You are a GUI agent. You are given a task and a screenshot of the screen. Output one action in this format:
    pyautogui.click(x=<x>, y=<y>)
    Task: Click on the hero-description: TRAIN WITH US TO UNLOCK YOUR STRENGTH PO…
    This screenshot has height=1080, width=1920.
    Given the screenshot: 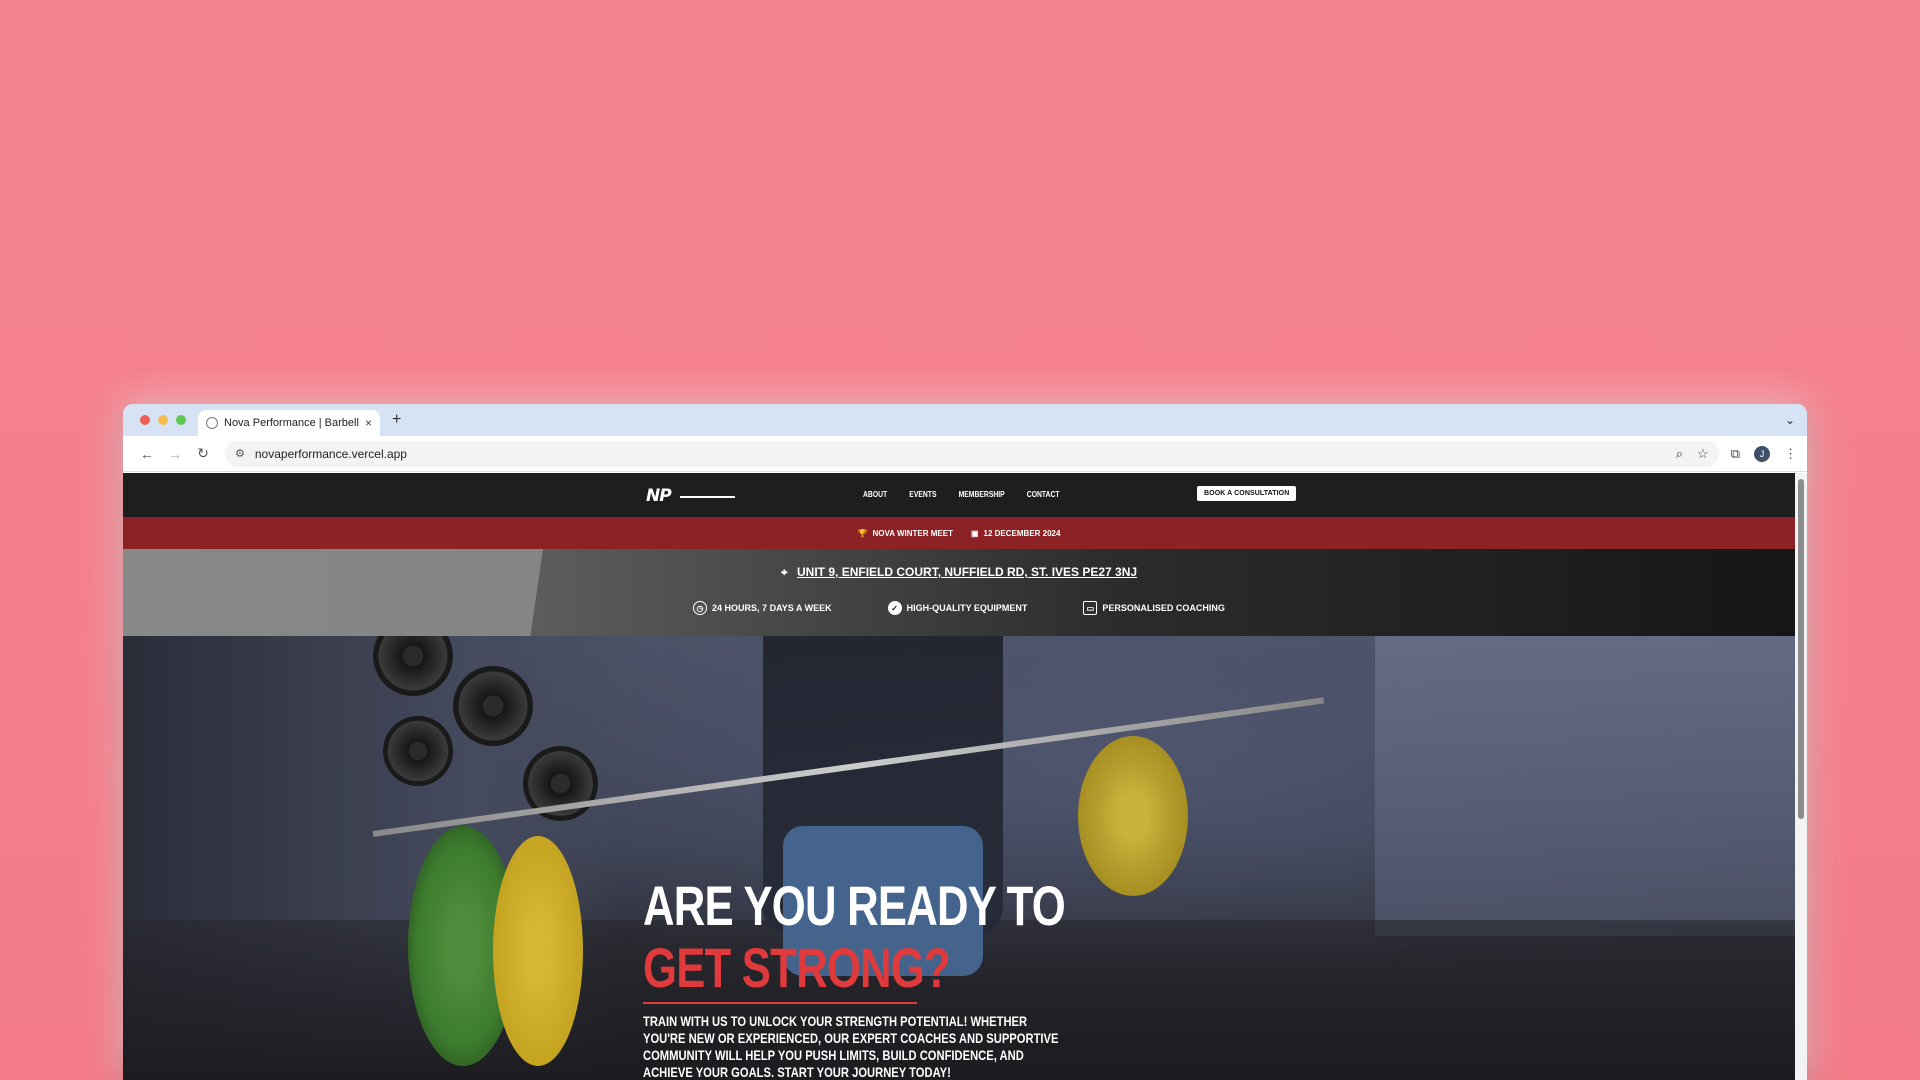 What is the action you would take?
    pyautogui.click(x=851, y=1046)
    